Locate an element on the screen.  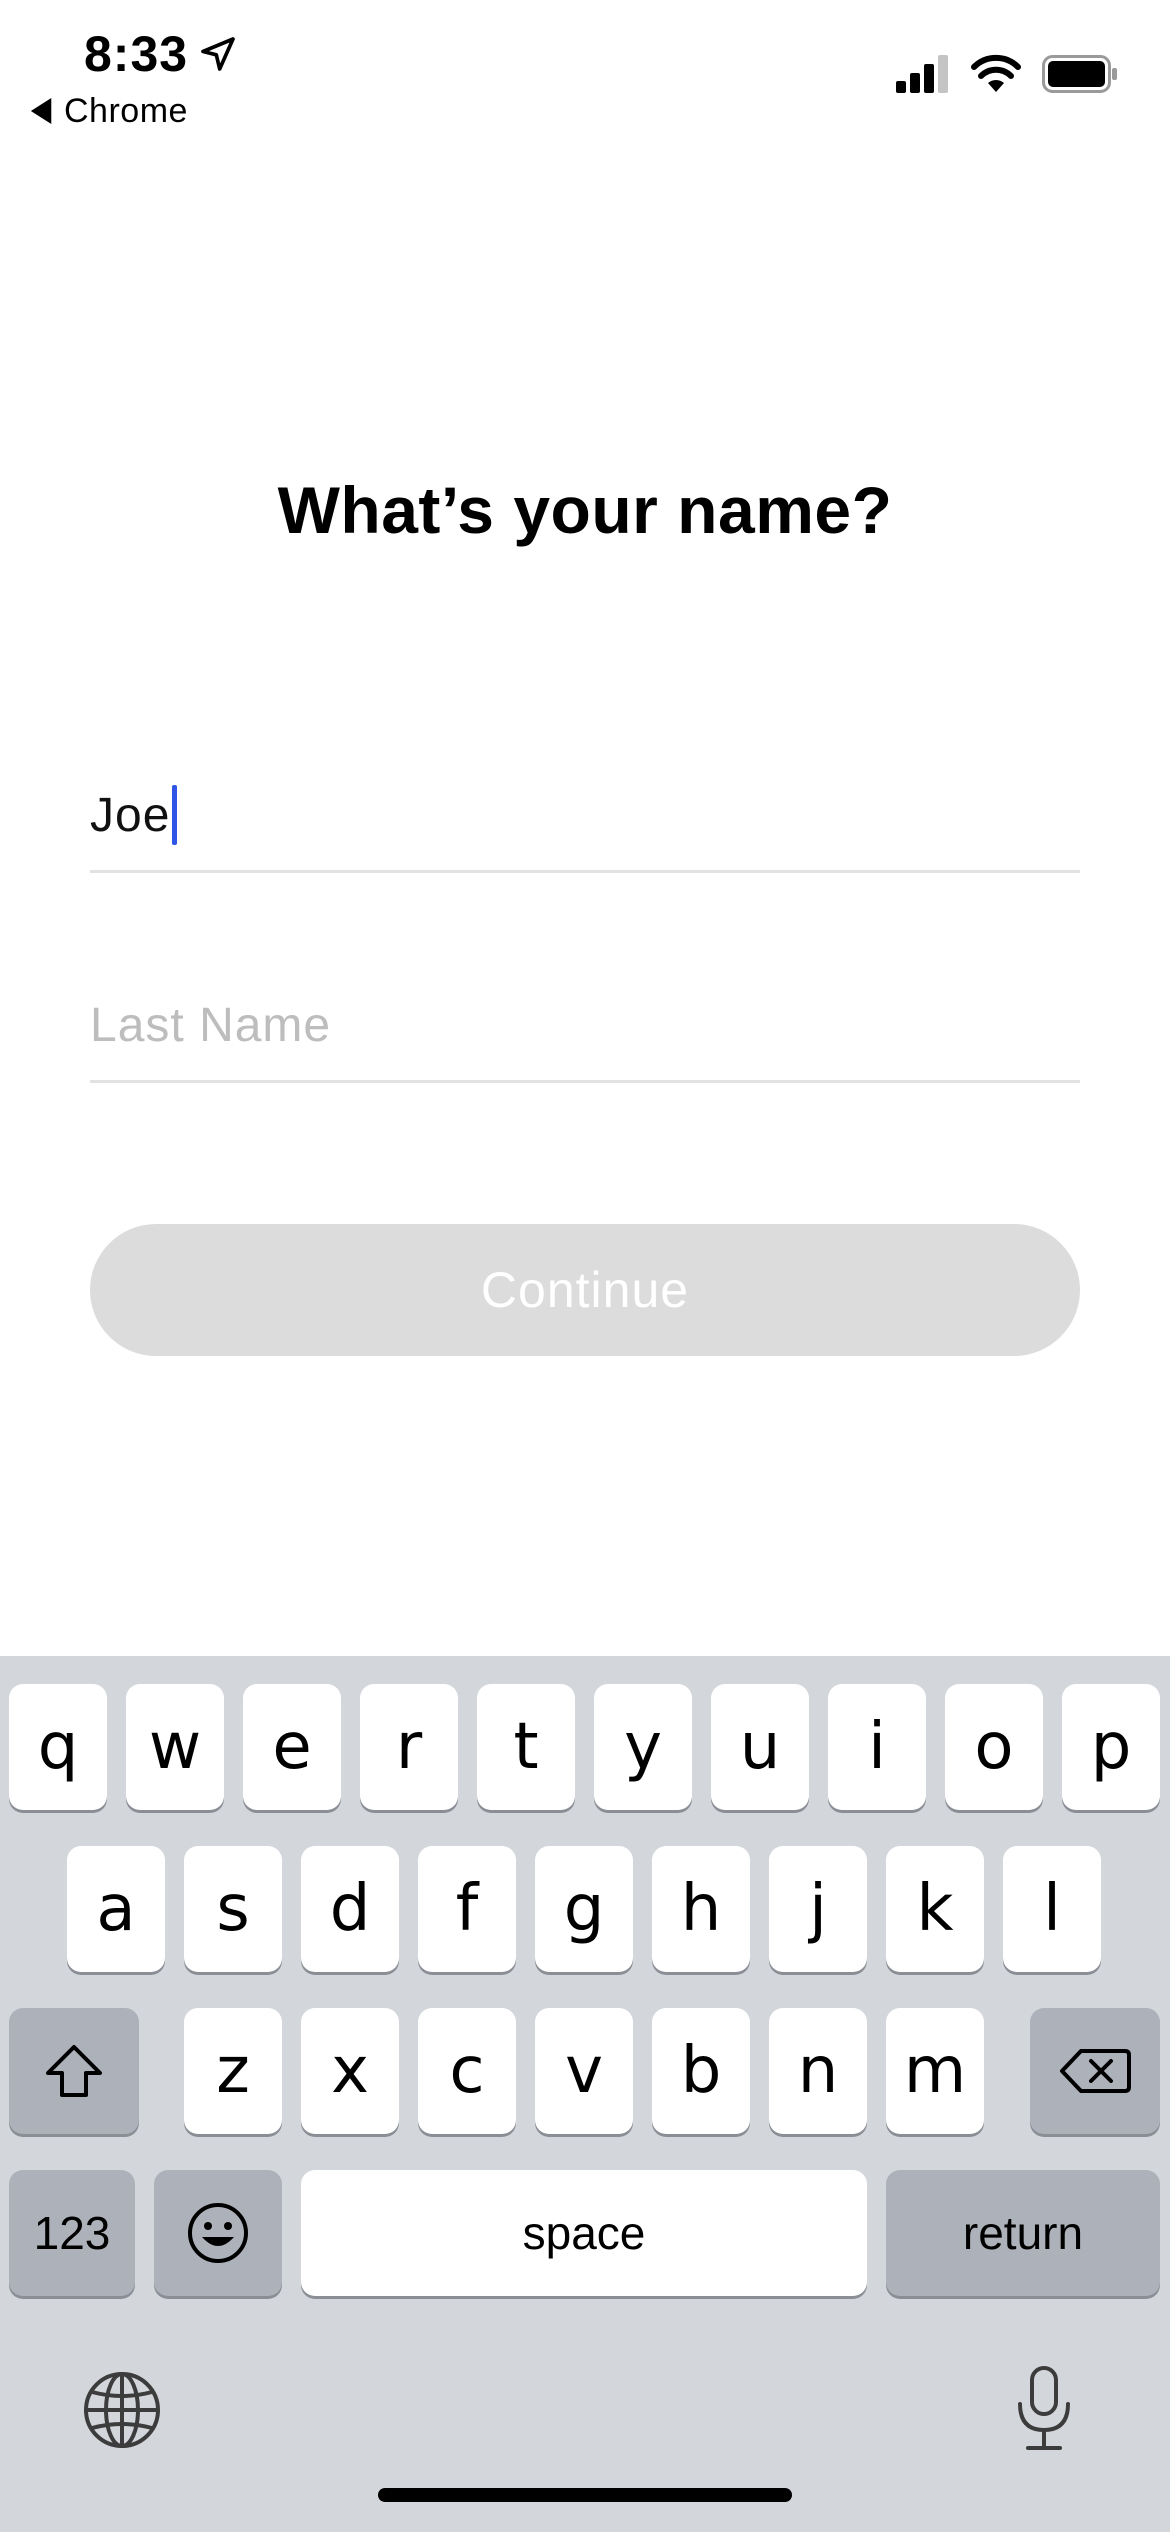
continue-button-label: Continue is located at coordinates (585, 1290).